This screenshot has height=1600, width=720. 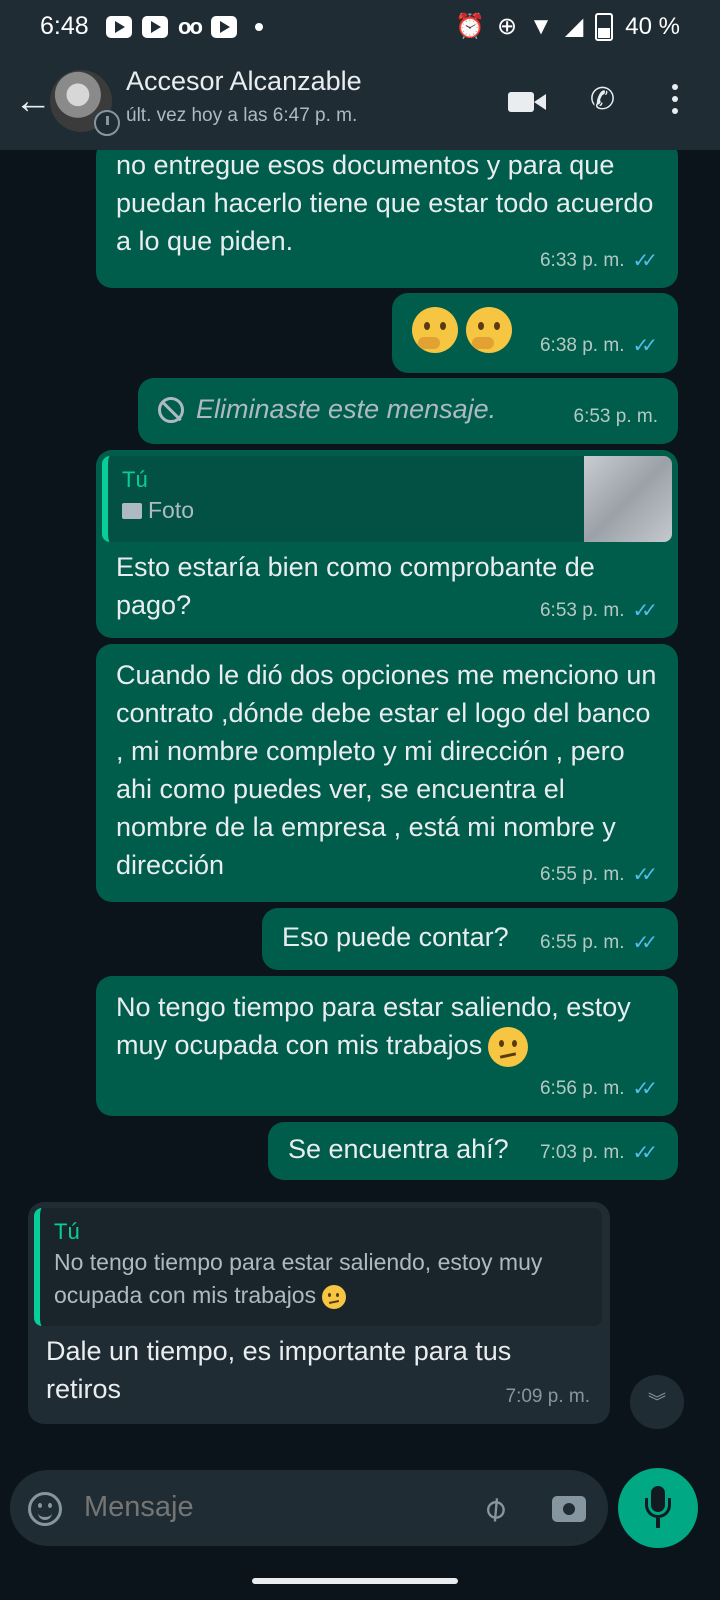 What do you see at coordinates (628, 499) in the screenshot?
I see `photo-thumbnail` at bounding box center [628, 499].